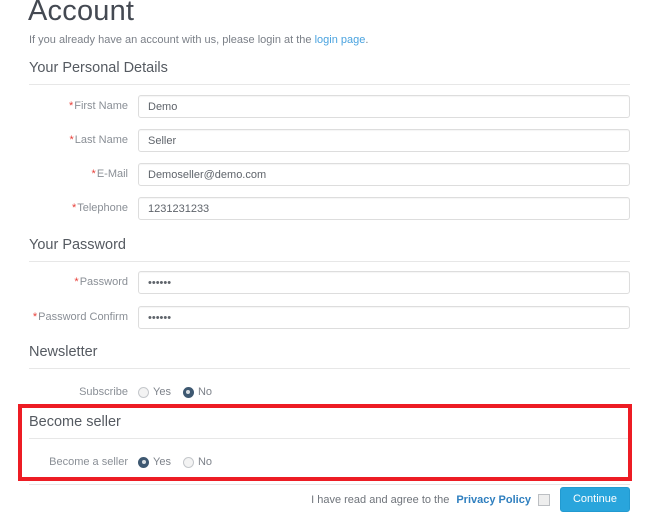 The height and width of the screenshot is (528, 658). What do you see at coordinates (64, 208) in the screenshot?
I see `label-telephone: *Telephone` at bounding box center [64, 208].